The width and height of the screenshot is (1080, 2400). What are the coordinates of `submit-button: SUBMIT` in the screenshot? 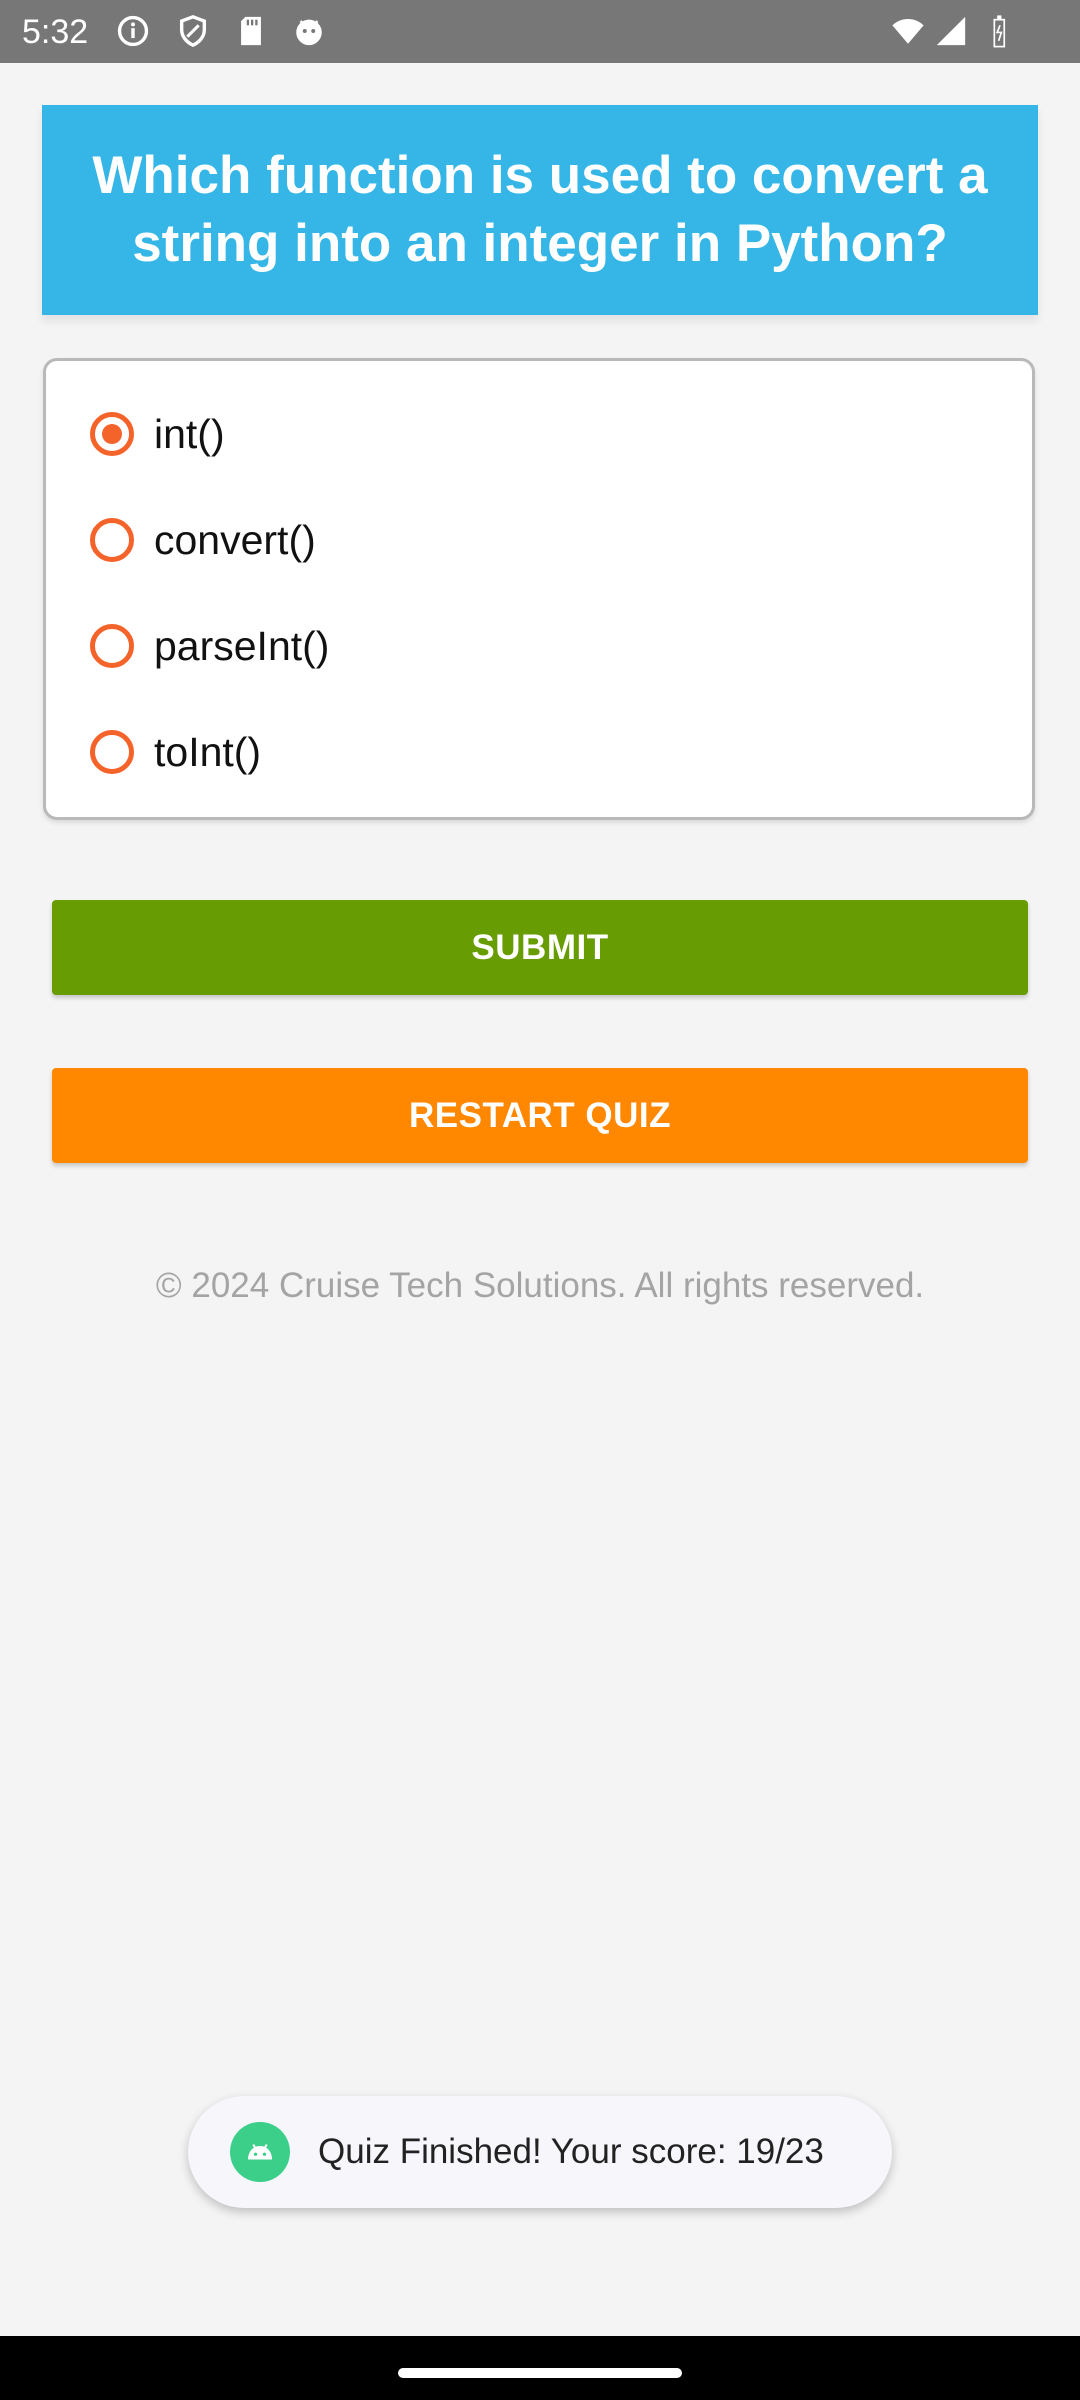 It's located at (540, 947).